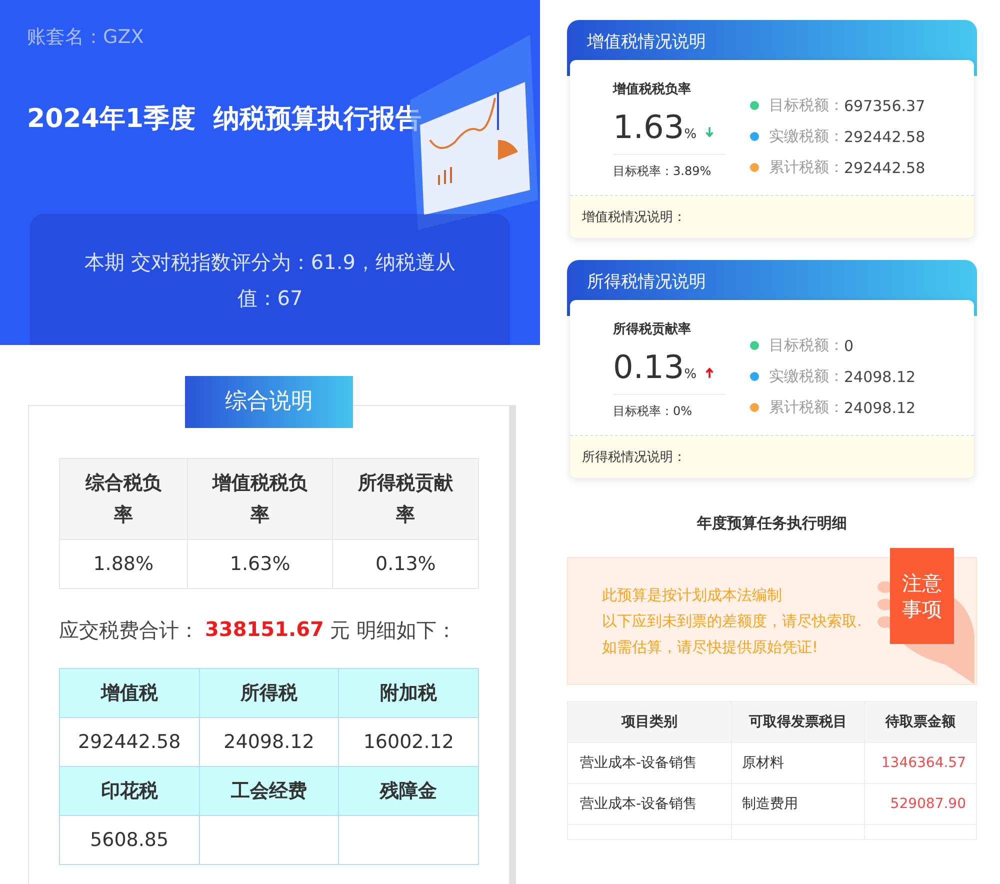  What do you see at coordinates (885, 105) in the screenshot?
I see `legend-value: 697356.37` at bounding box center [885, 105].